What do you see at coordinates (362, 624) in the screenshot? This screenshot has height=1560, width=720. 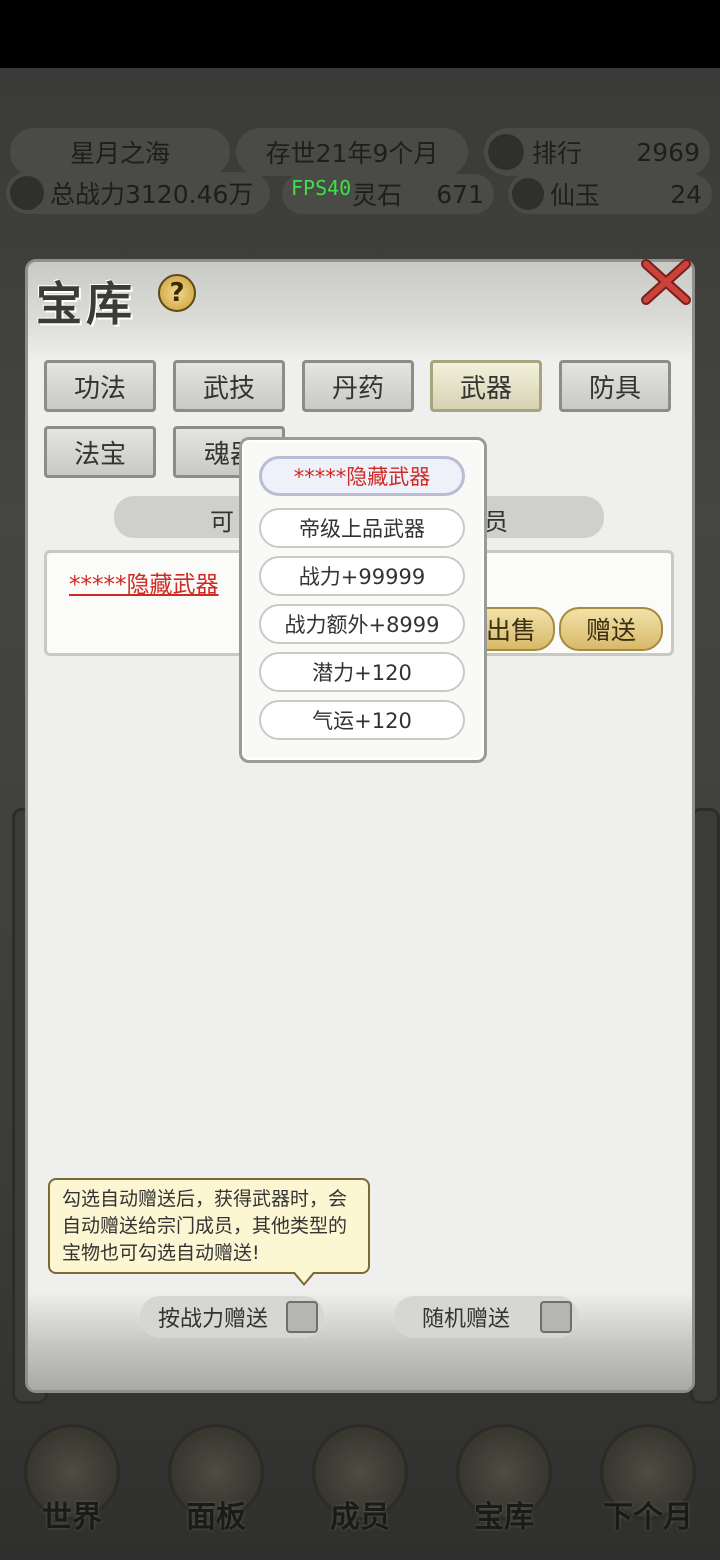 I see `attr-extra-power: 战力额外+8999` at bounding box center [362, 624].